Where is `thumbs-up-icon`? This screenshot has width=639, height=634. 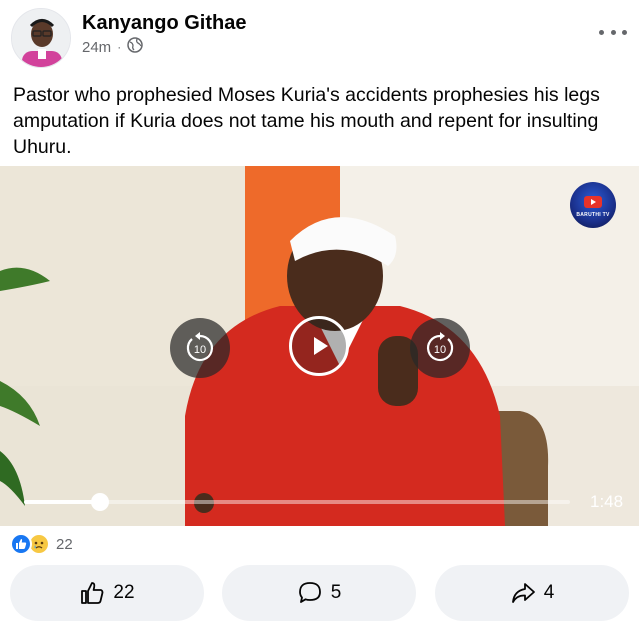
thumbs-up-icon is located at coordinates (92, 593).